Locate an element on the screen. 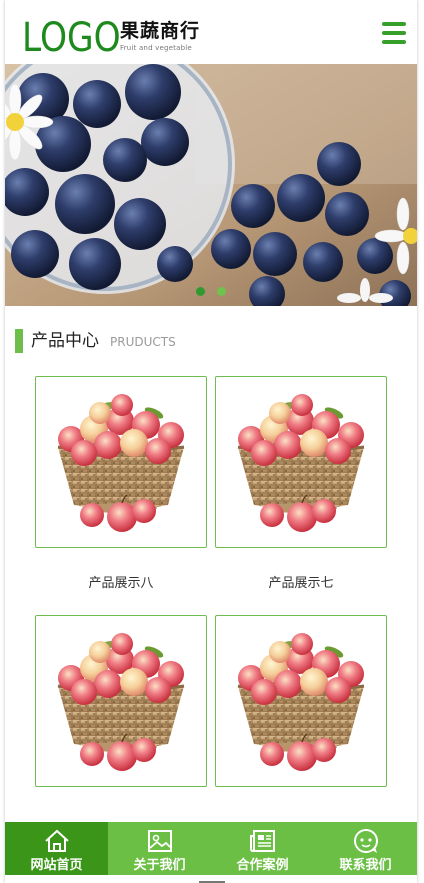  brand: 果蔬商行 Fruit and vegetable is located at coordinates (160, 36).